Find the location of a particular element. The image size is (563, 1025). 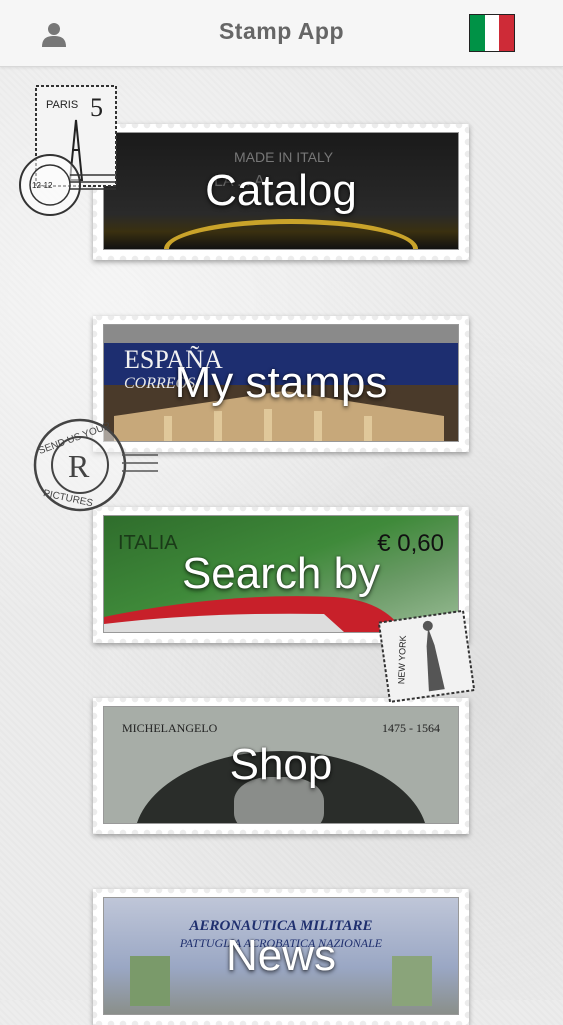

paris-value: 5 is located at coordinates (96, 107).